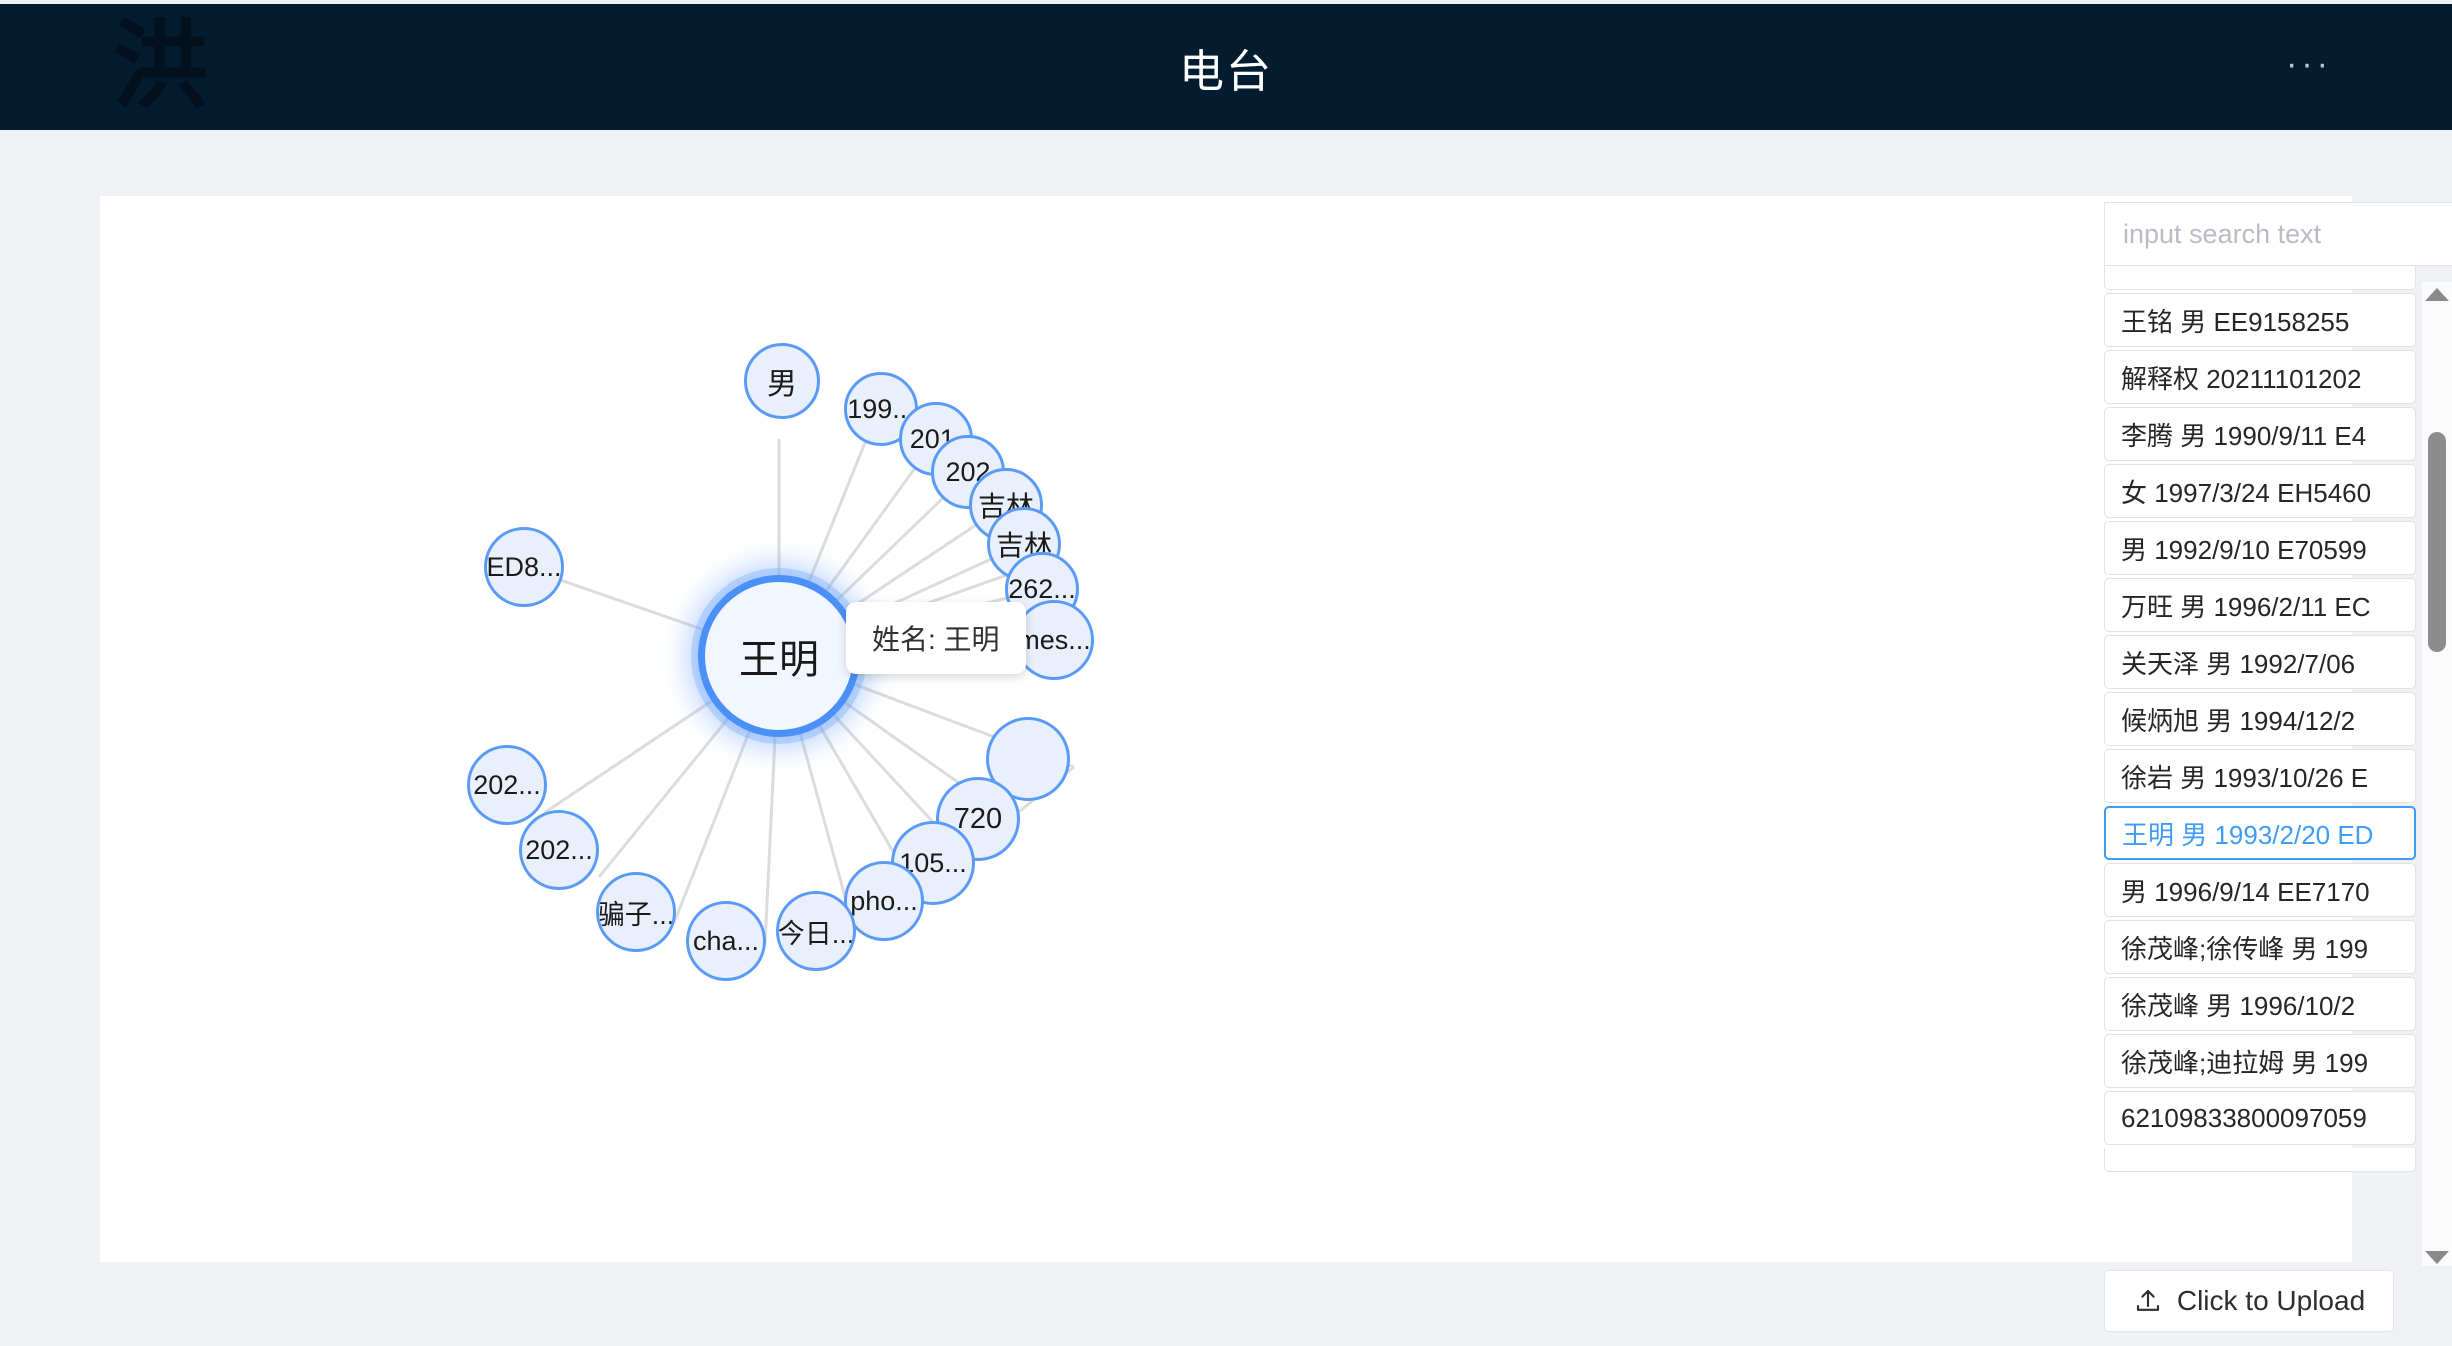 The width and height of the screenshot is (2452, 1346). What do you see at coordinates (2238, 663) in the screenshot?
I see `list-item-label: 关天泽 男 1992/7/06` at bounding box center [2238, 663].